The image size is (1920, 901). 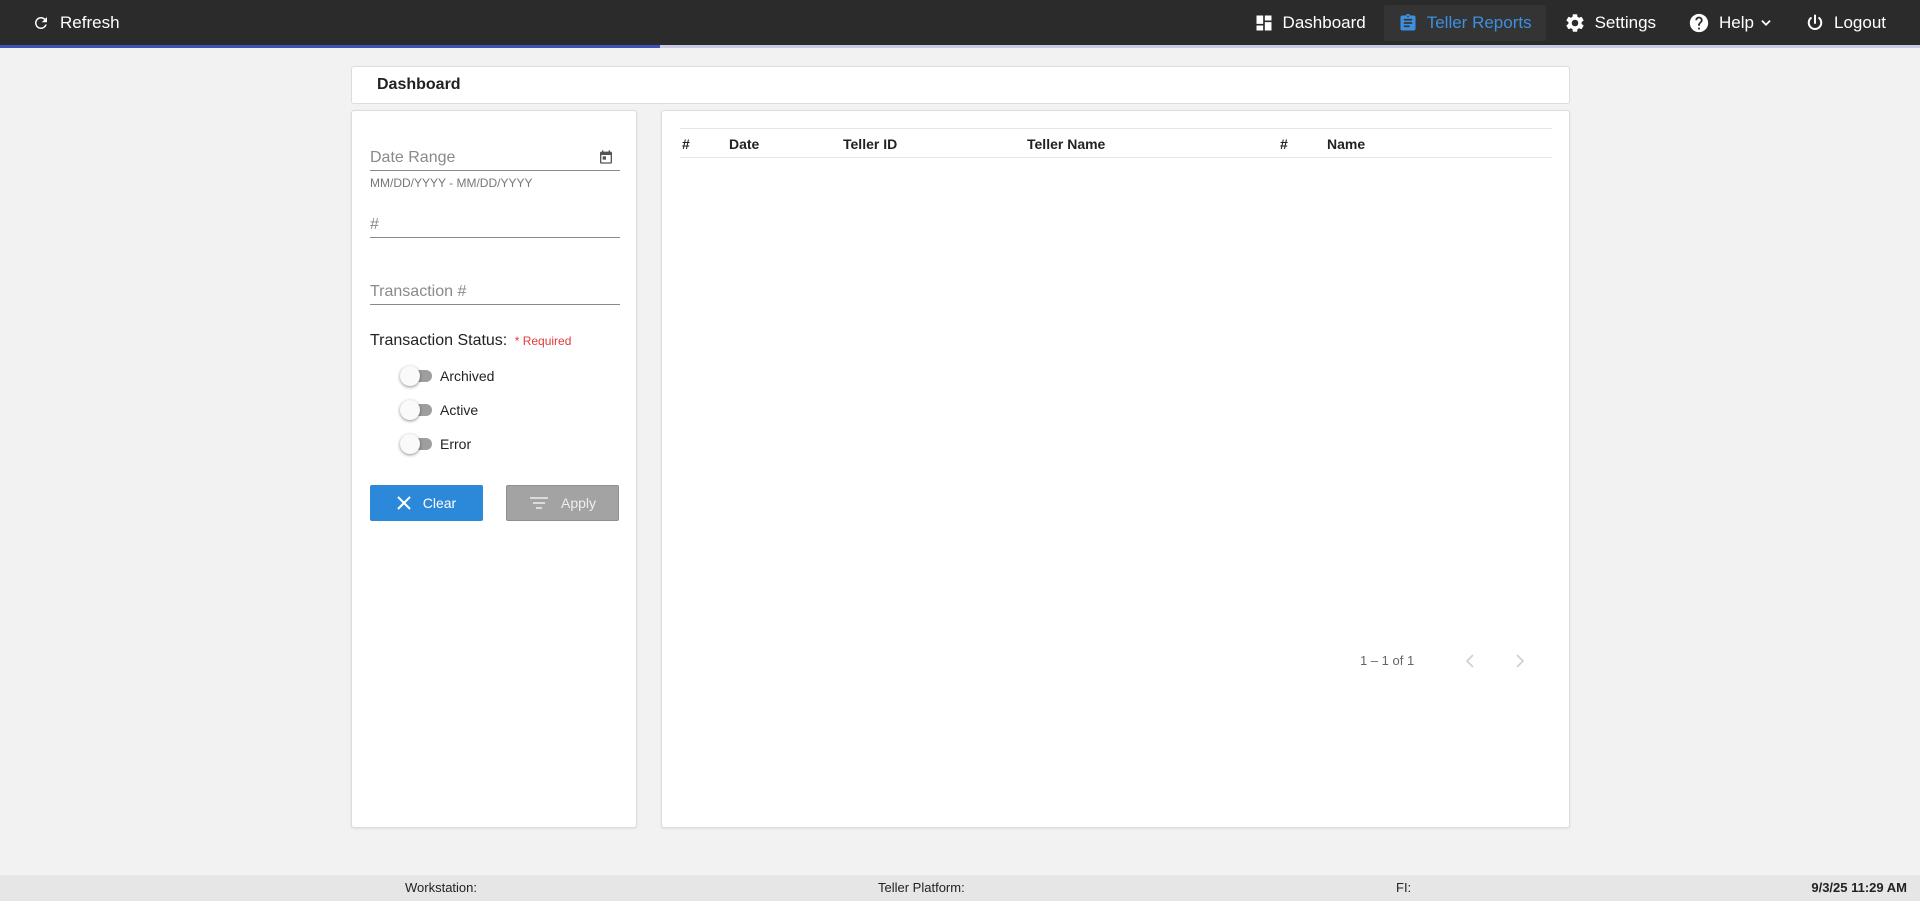 I want to click on column-header-date: Date, so click(x=744, y=144).